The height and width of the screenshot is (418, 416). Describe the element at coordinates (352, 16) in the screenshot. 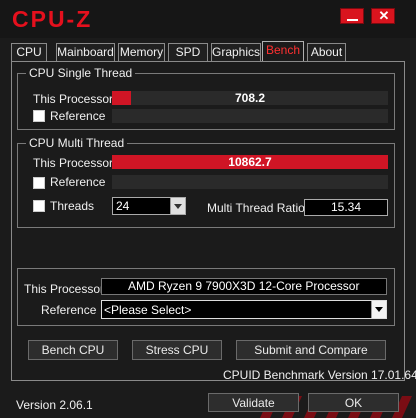

I see `minimize-button` at that location.